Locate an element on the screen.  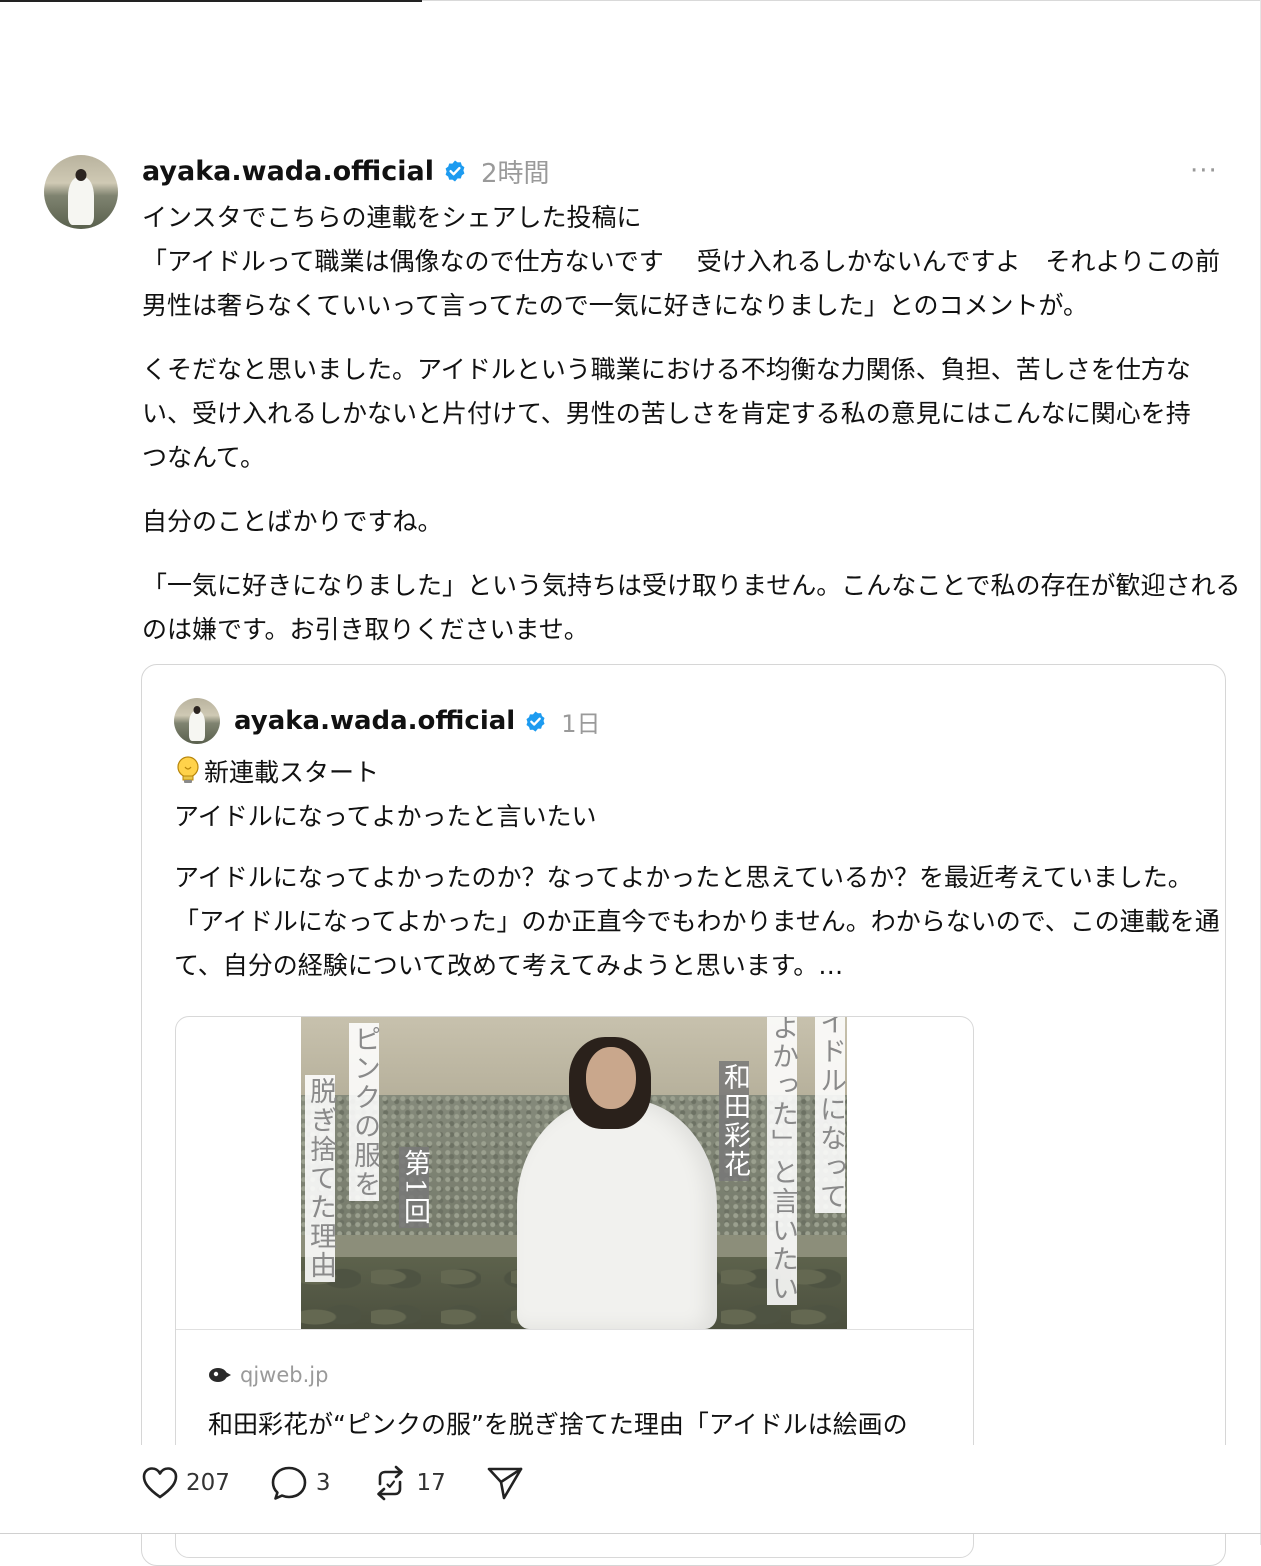
top-divider is located at coordinates (841, 0).